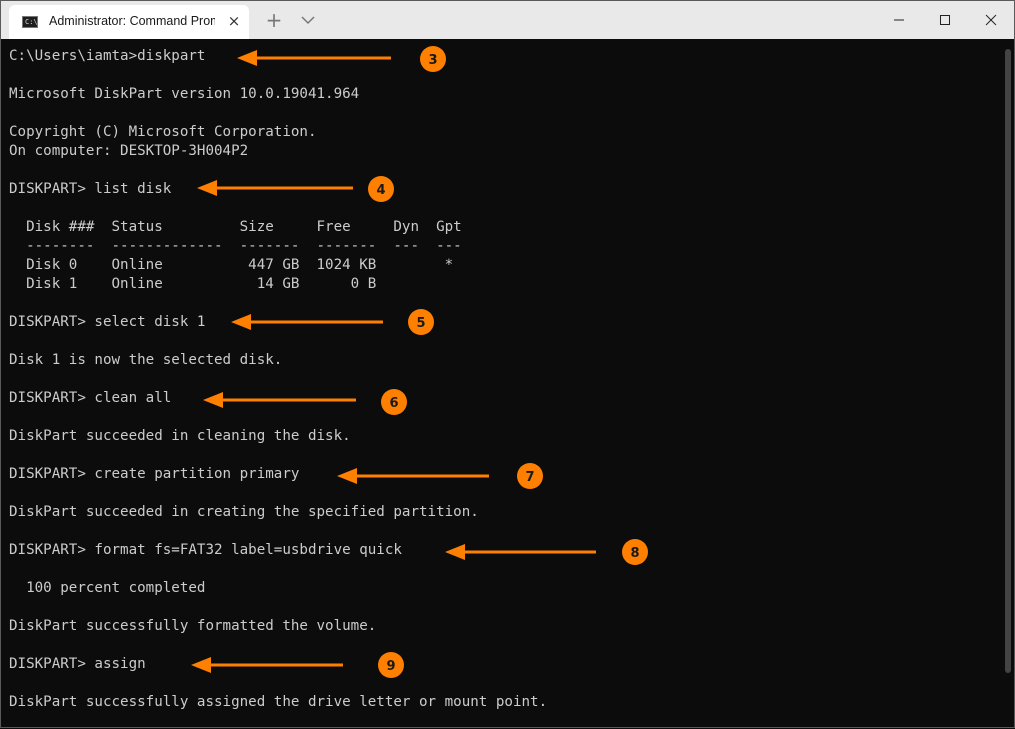 This screenshot has width=1015, height=729. What do you see at coordinates (90, 398) in the screenshot?
I see `prompt-command: DISKPART> clean all` at bounding box center [90, 398].